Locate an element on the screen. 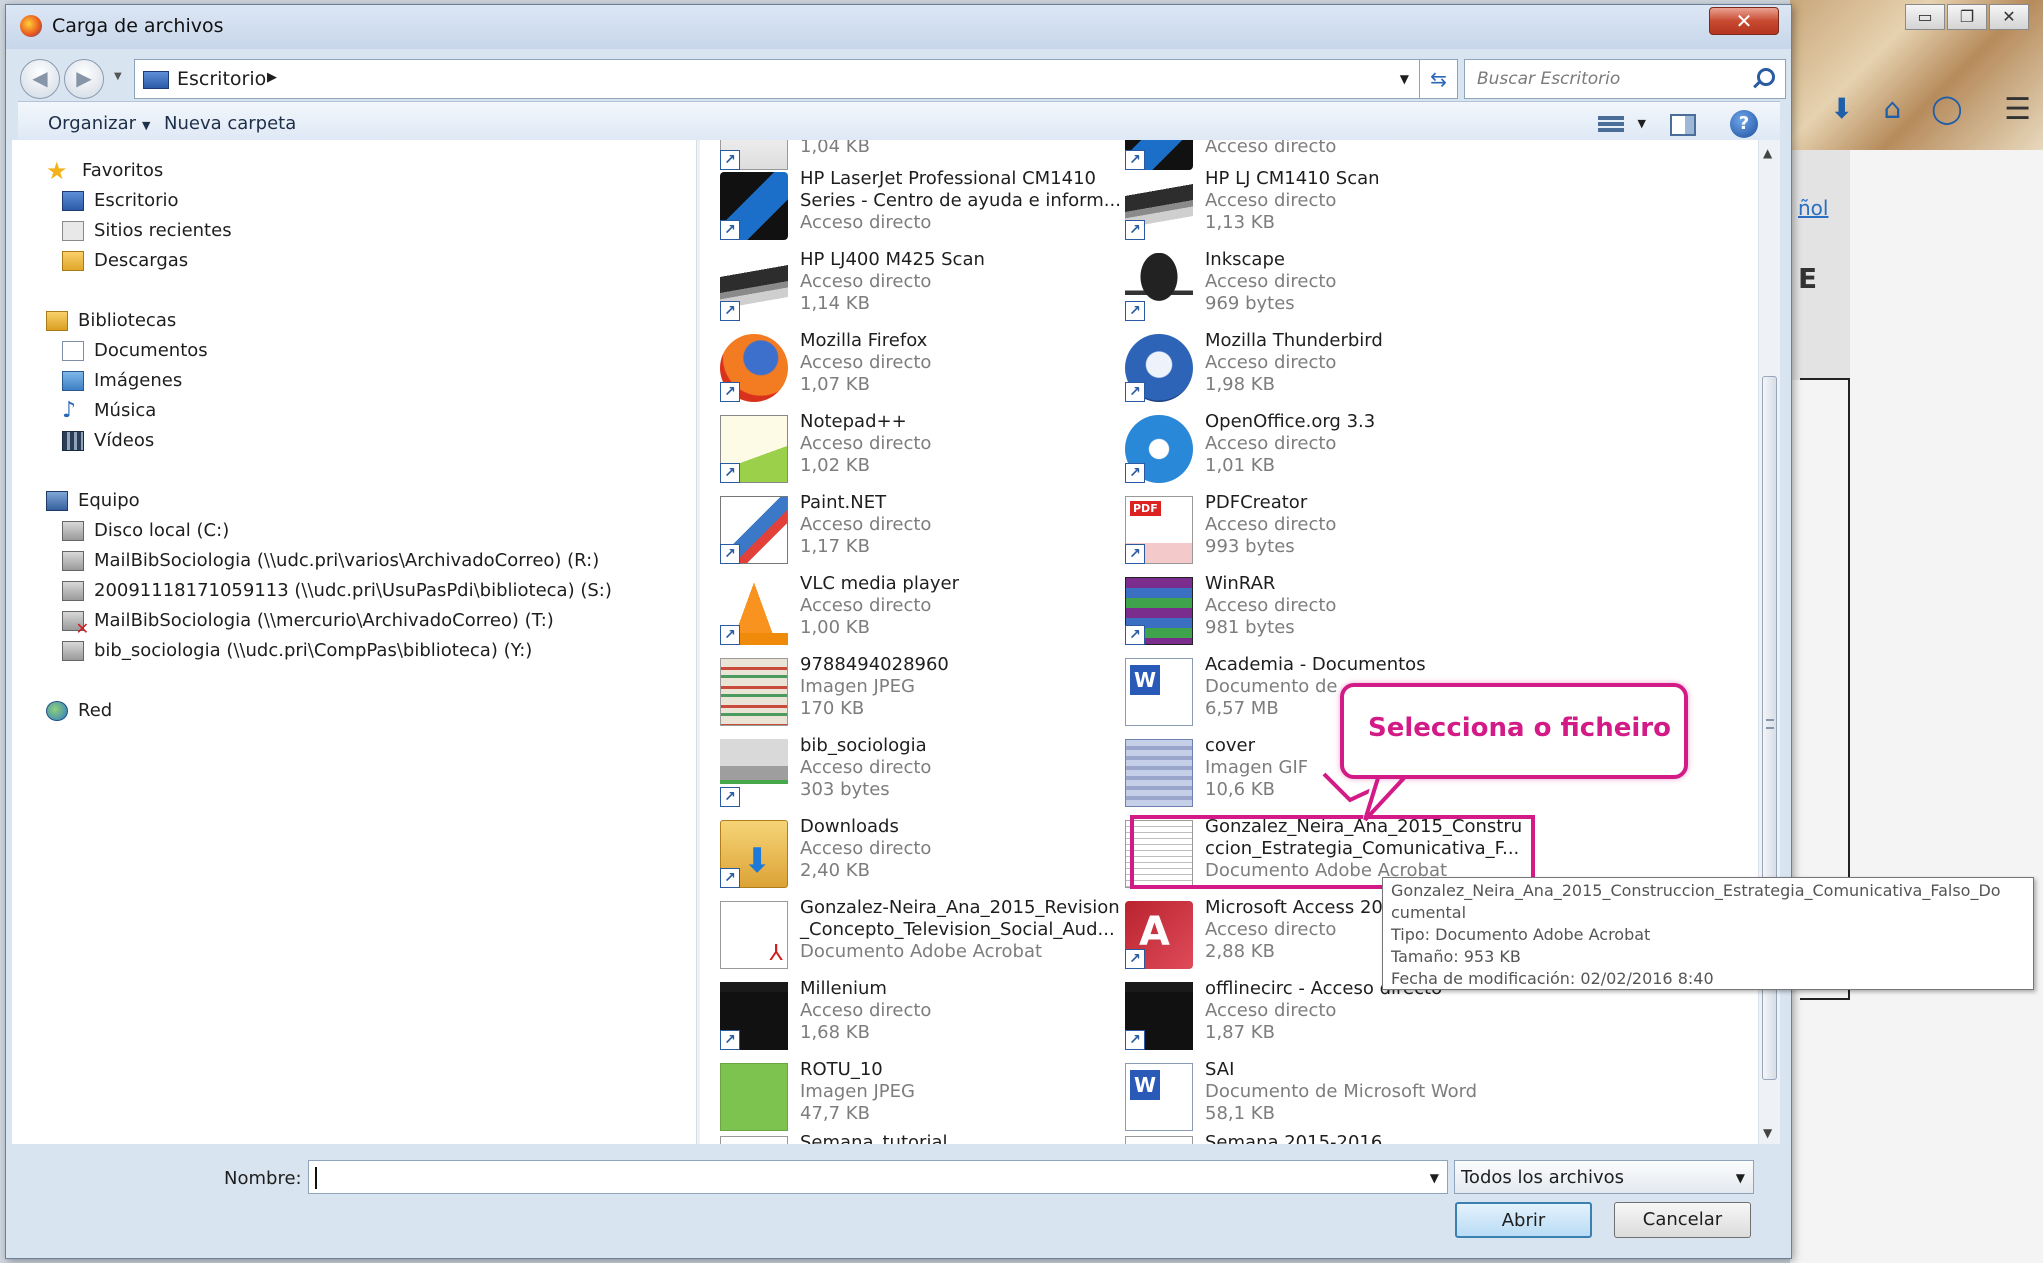 Image resolution: width=2043 pixels, height=1263 pixels. gif-icon is located at coordinates (1159, 773).